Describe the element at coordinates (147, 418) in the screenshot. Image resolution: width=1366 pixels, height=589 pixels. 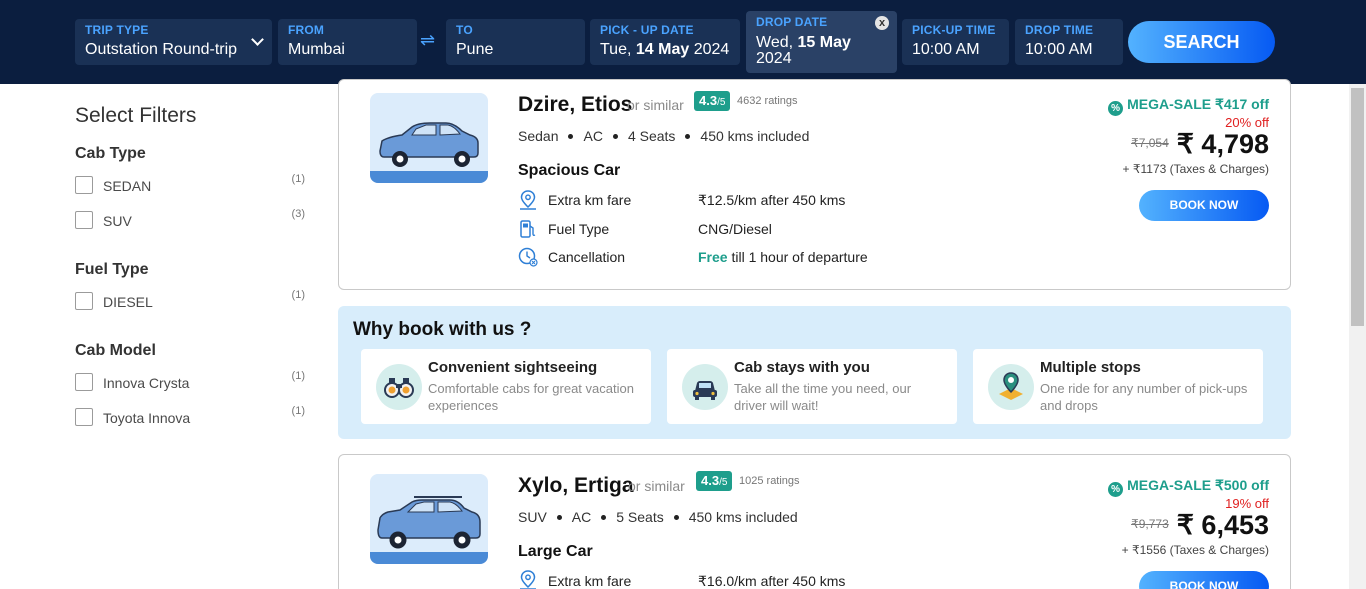
I see `filter-label: Toyota Innova` at that location.